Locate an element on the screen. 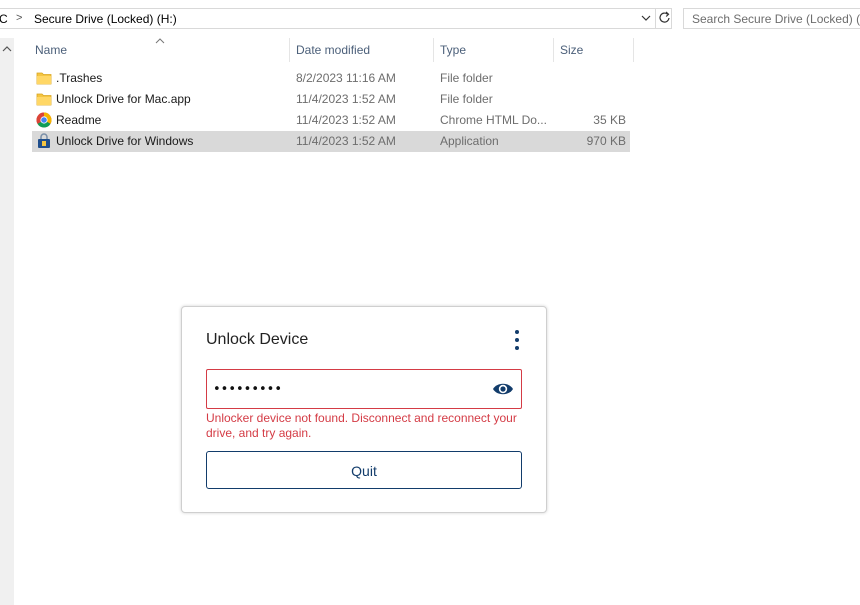 The height and width of the screenshot is (605, 860). column-header-type: Type is located at coordinates (453, 50).